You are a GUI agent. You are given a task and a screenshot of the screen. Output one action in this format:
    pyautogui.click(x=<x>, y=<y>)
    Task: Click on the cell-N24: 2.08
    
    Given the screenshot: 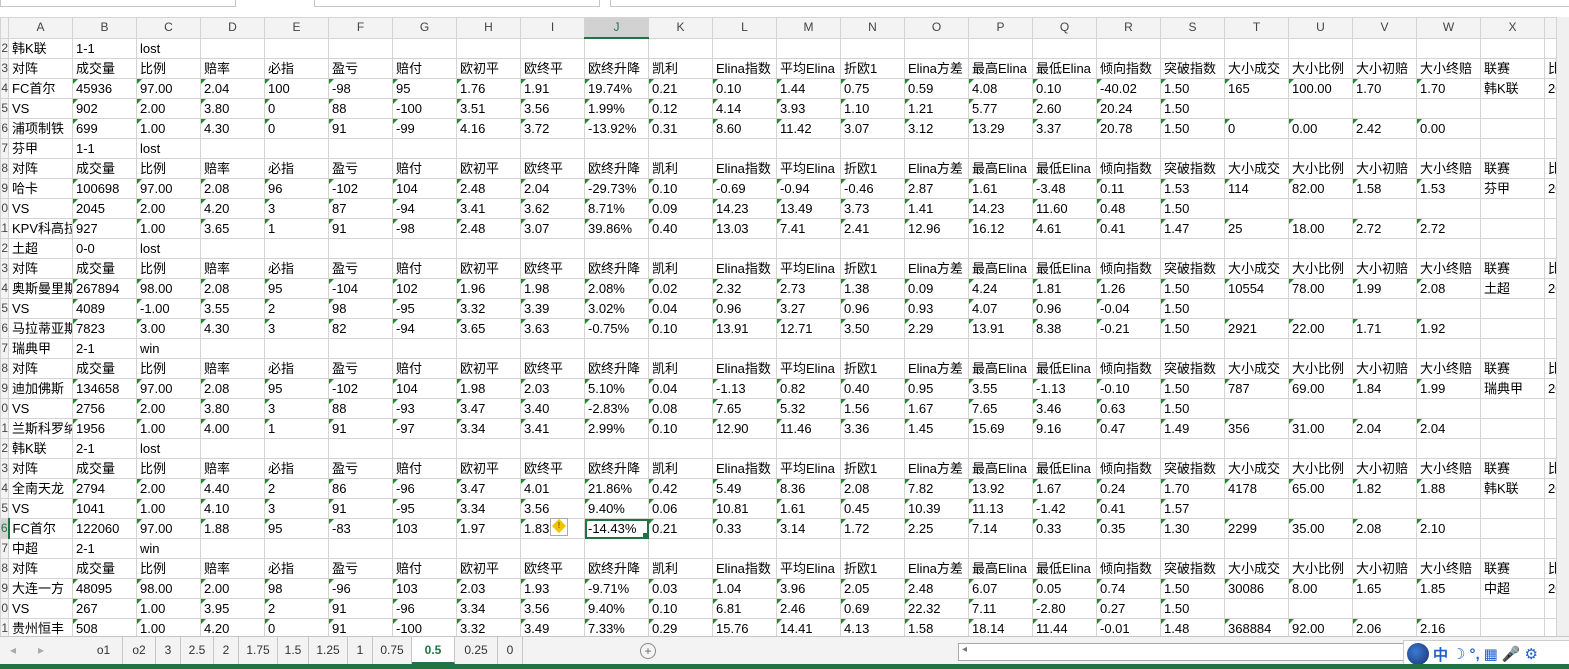 What is the action you would take?
    pyautogui.click(x=872, y=488)
    